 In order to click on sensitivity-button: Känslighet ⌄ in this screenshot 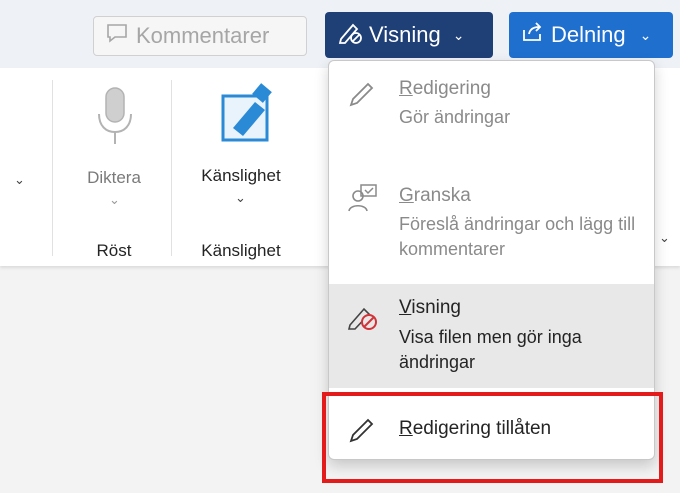, I will do `click(241, 143)`.